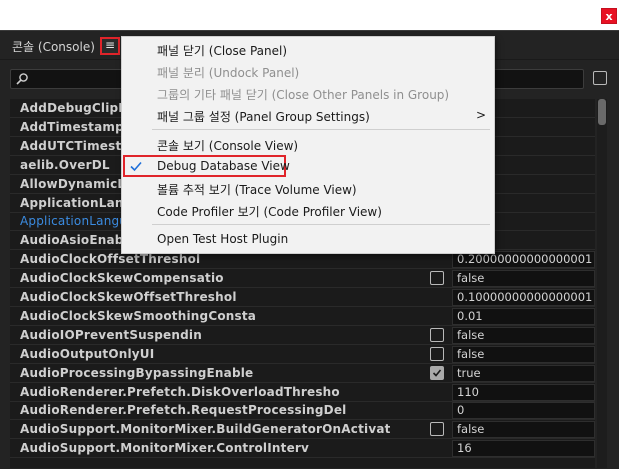 This screenshot has width=619, height=469. I want to click on row-name: AudioSupport.MonitorMixer.ControlInterv, so click(165, 448).